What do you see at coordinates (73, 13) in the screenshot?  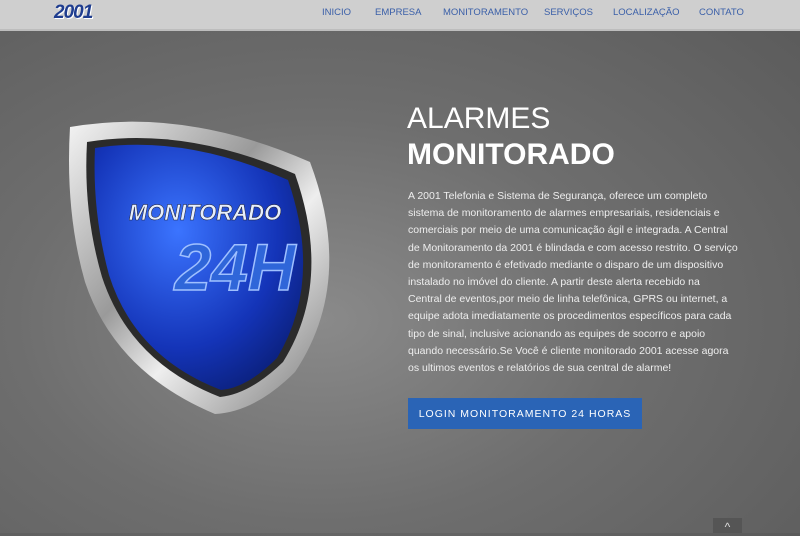 I see `logo: 2001` at bounding box center [73, 13].